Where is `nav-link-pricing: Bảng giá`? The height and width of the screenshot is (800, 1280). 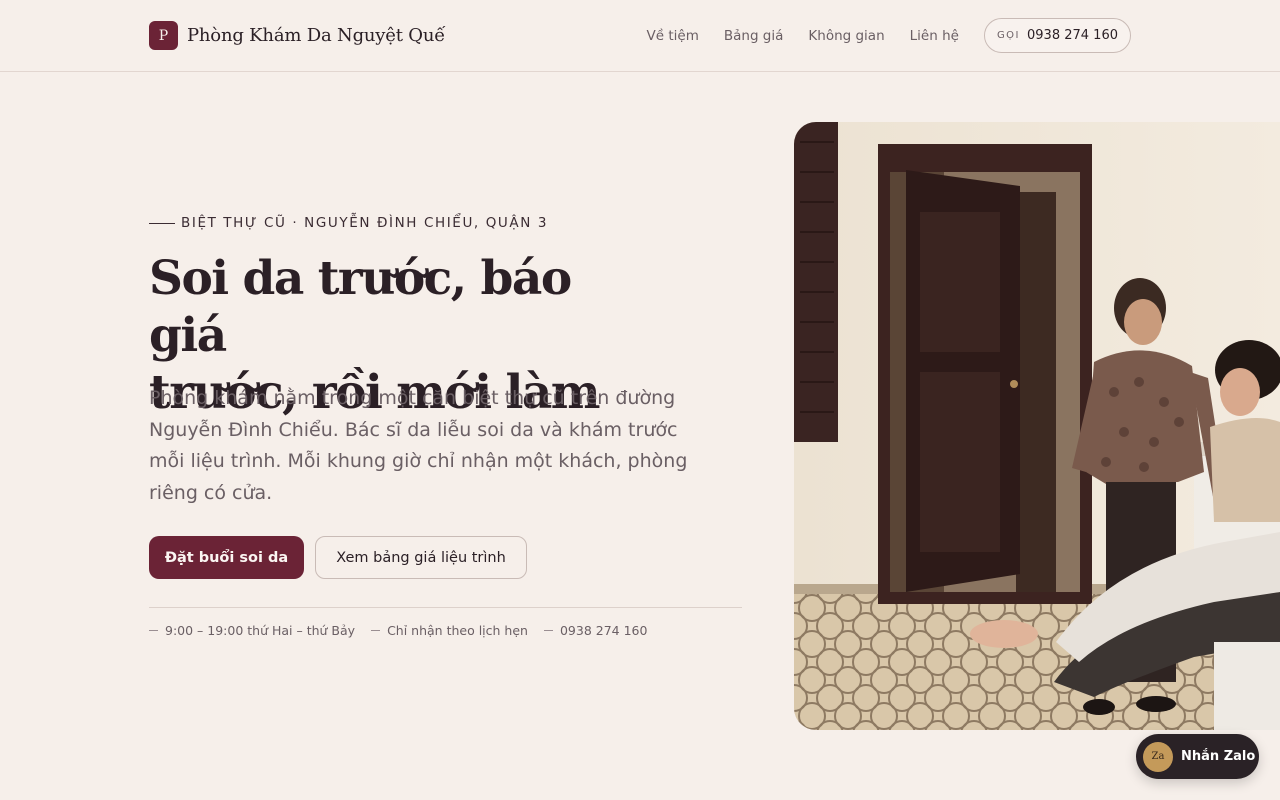
nav-link-pricing: Bảng giá is located at coordinates (754, 36).